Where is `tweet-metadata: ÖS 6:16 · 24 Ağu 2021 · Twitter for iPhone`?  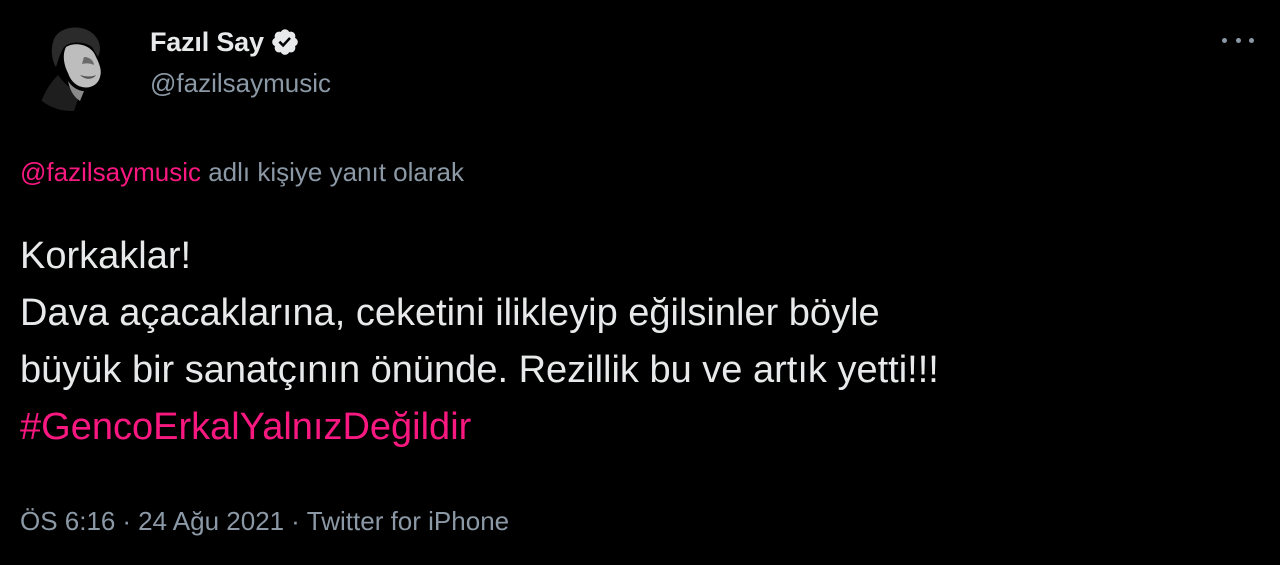
tweet-metadata: ÖS 6:16 · 24 Ağu 2021 · Twitter for iPhone is located at coordinates (264, 521).